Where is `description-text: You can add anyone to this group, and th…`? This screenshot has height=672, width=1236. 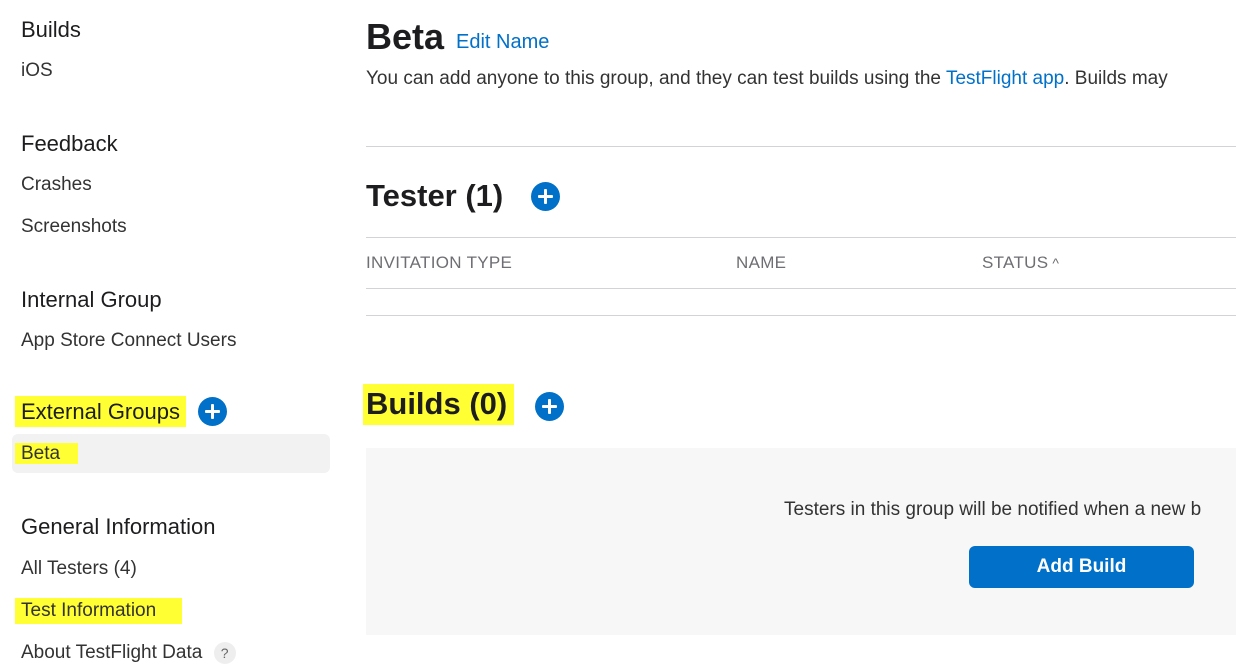
description-text: You can add anyone to this group, and th… is located at coordinates (656, 78).